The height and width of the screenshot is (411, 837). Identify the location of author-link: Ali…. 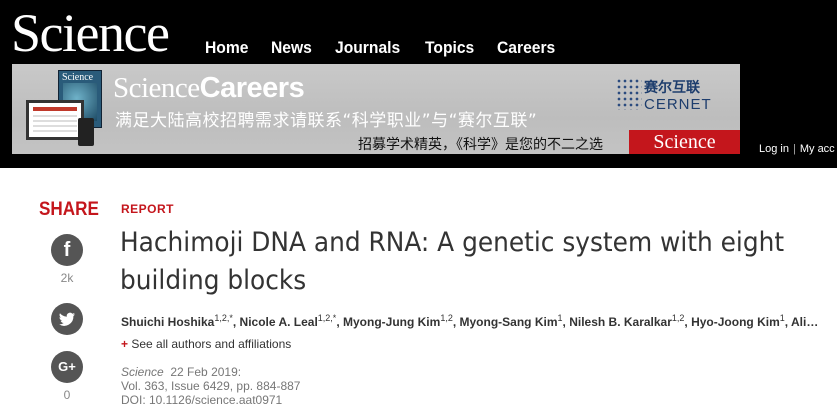
(804, 322).